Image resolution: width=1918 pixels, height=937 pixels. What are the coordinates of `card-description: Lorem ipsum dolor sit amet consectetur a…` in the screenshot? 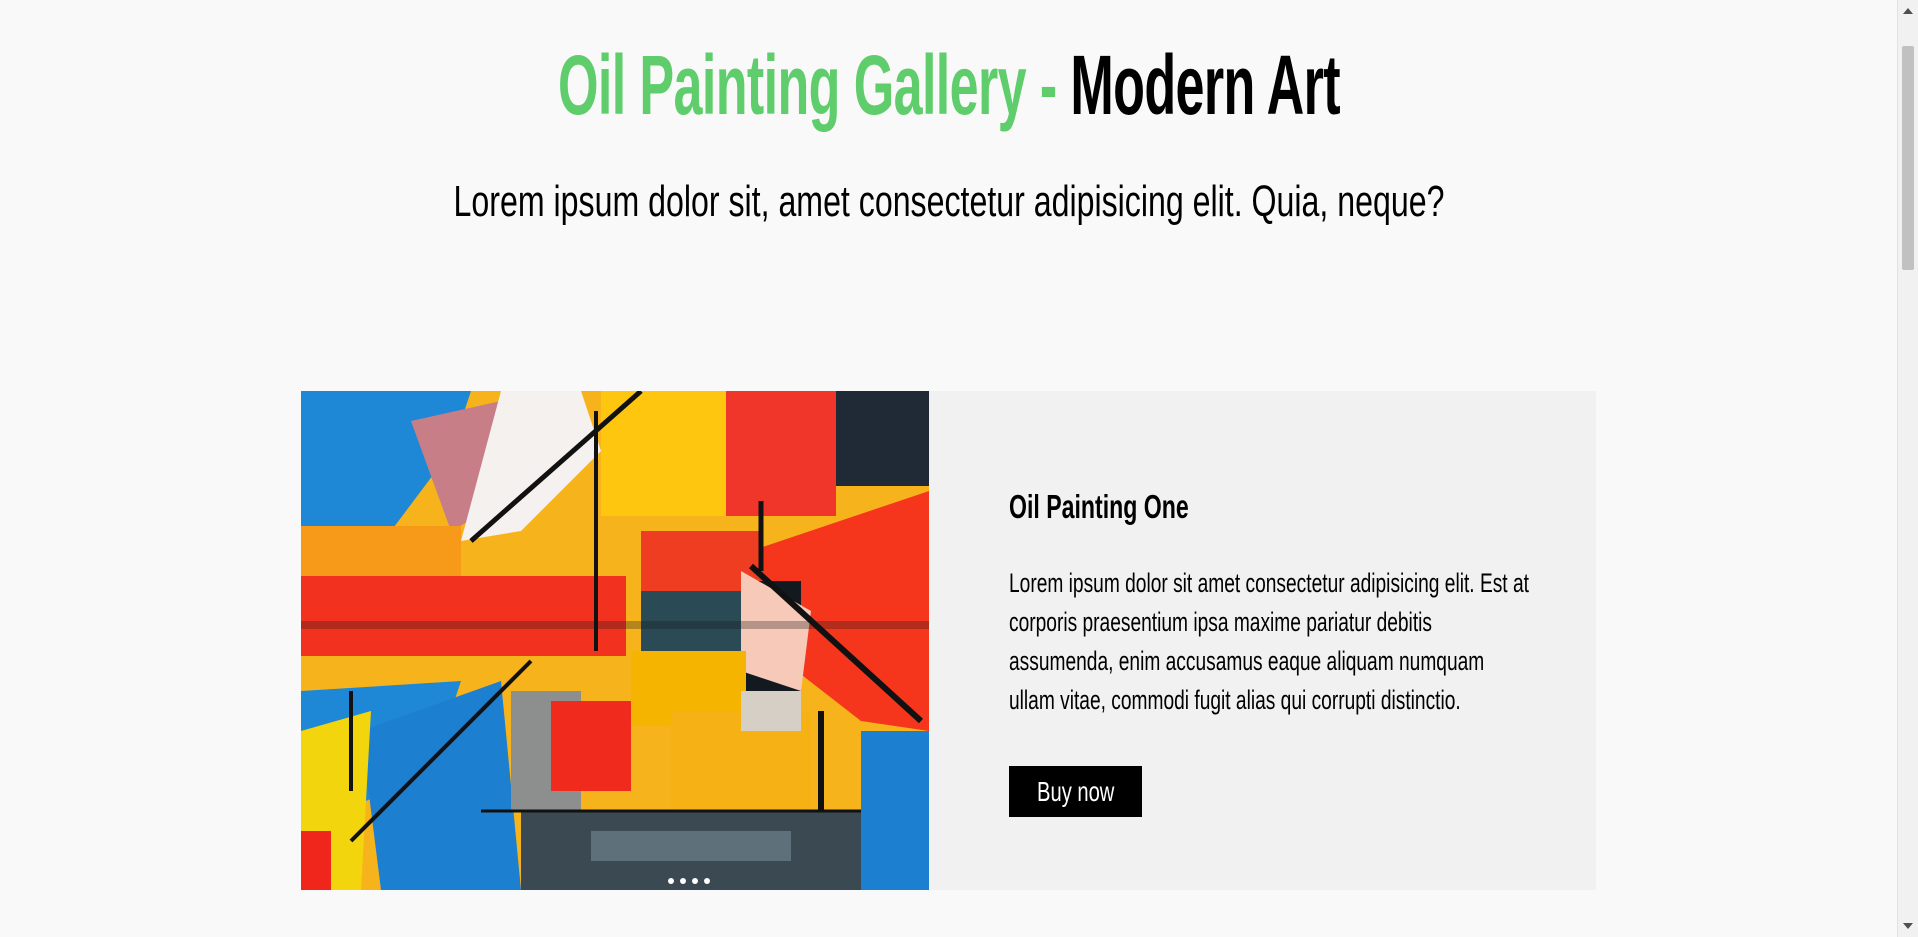 It's located at (1269, 641).